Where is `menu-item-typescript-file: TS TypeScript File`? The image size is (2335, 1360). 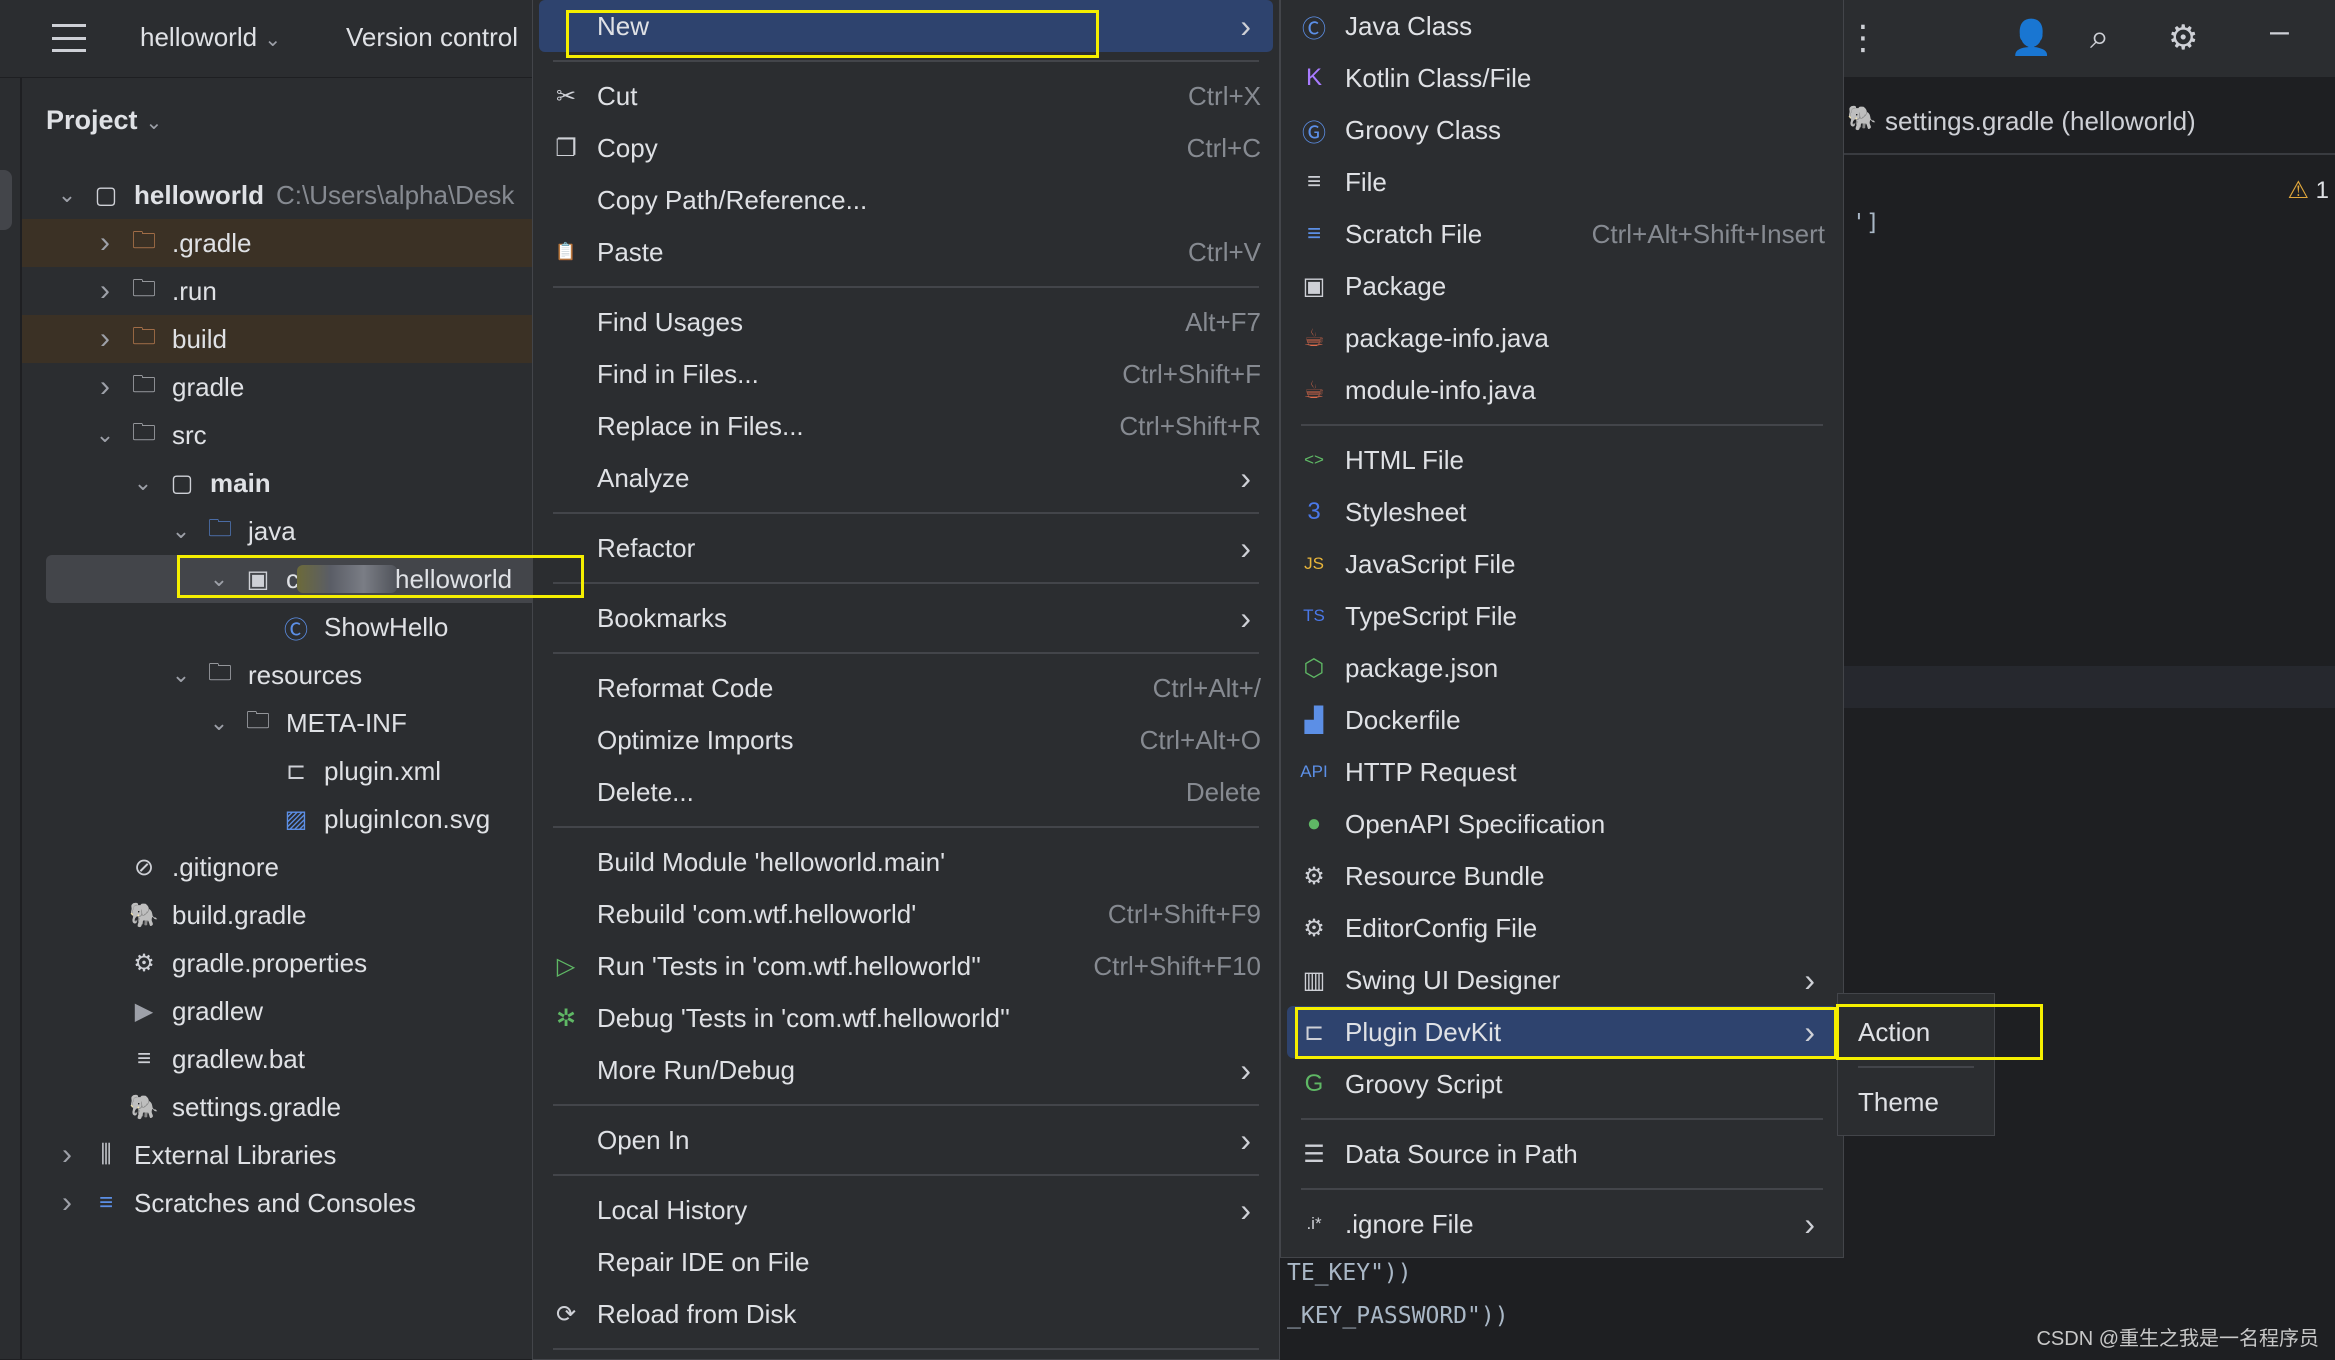 menu-item-typescript-file: TS TypeScript File is located at coordinates (1562, 616).